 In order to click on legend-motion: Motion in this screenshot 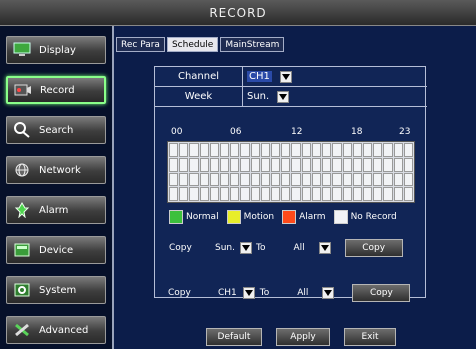, I will do `click(250, 217)`.